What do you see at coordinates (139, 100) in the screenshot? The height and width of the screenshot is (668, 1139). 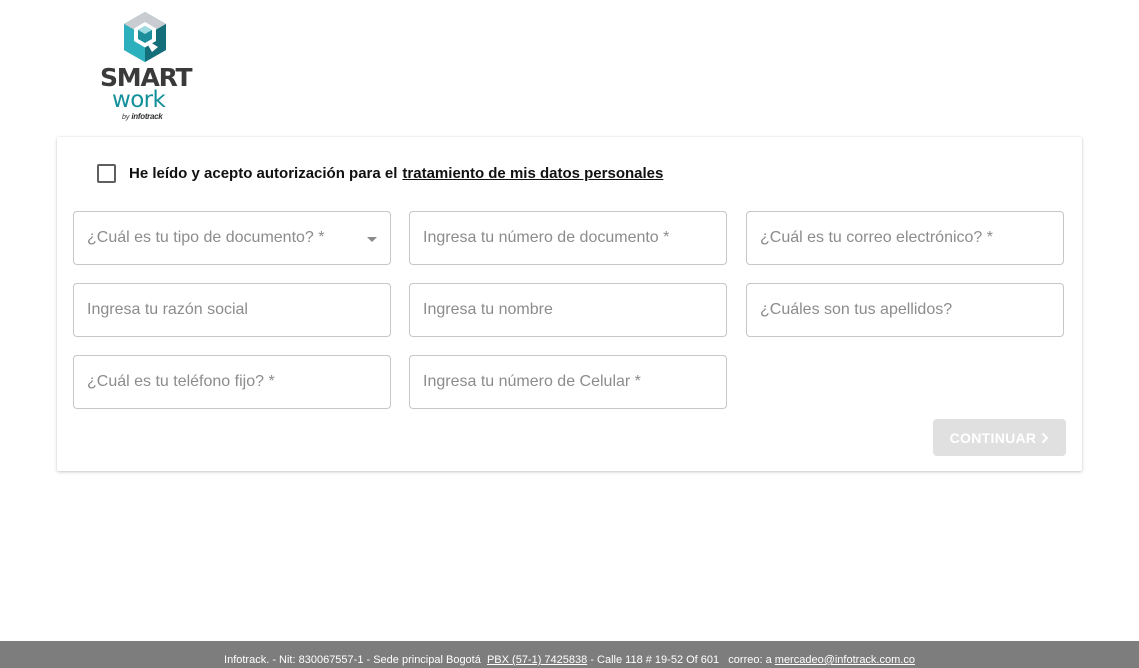 I see `logo-text-work: work` at bounding box center [139, 100].